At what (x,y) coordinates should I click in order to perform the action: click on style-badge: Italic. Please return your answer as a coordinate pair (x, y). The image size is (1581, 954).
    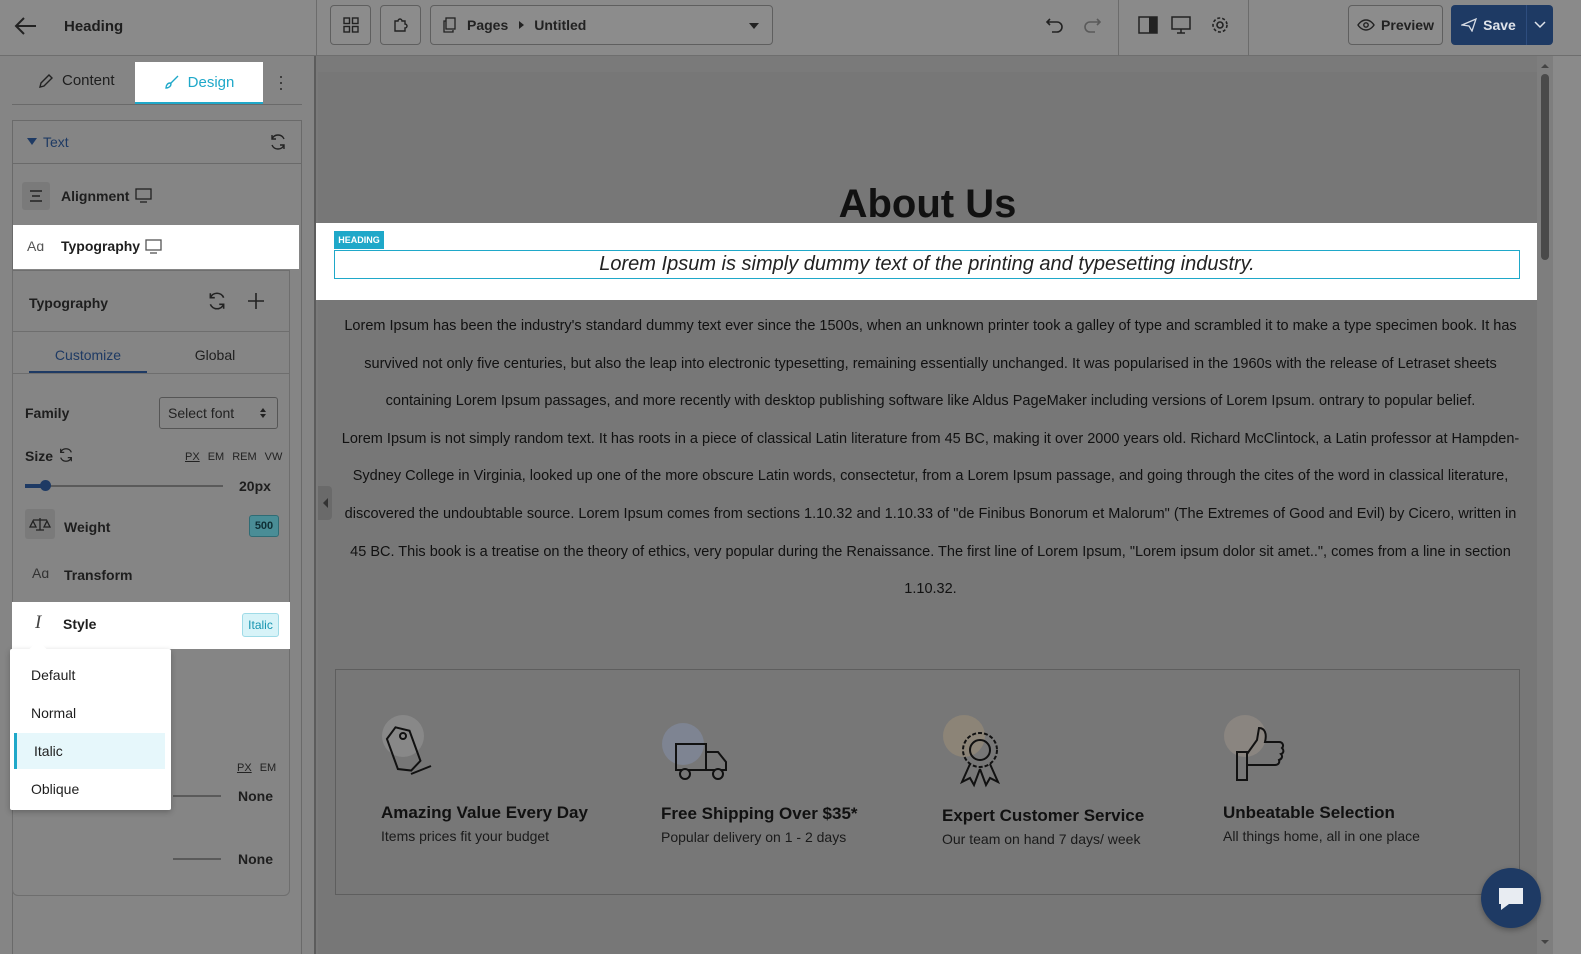
    Looking at the image, I should click on (260, 625).